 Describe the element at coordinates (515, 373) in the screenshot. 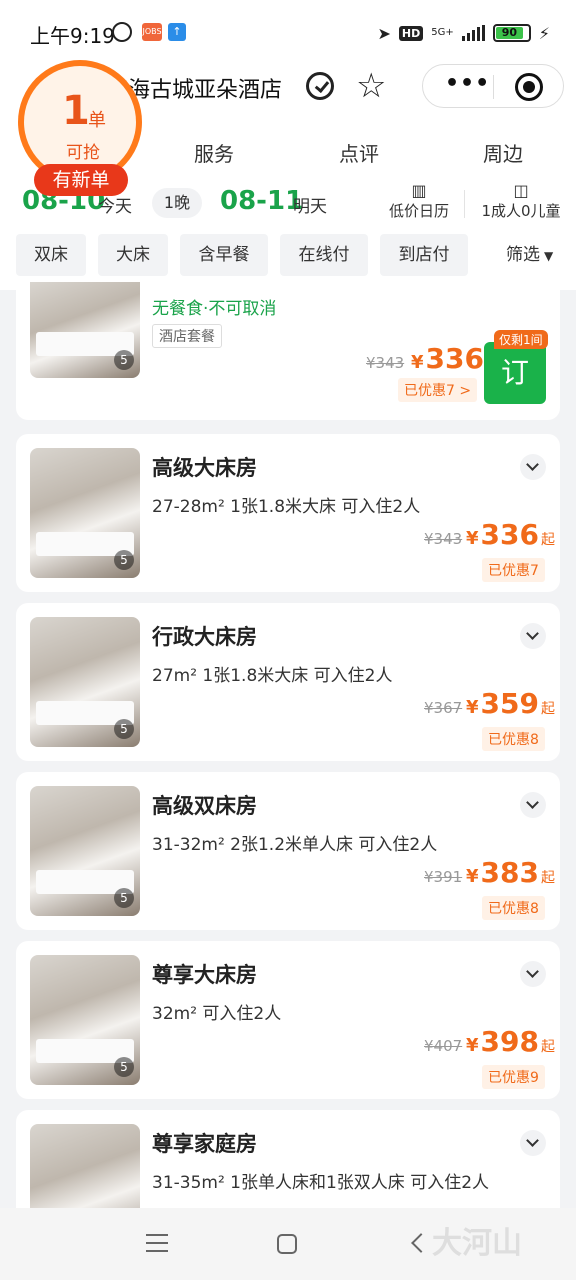

I see `book-button: 订` at that location.